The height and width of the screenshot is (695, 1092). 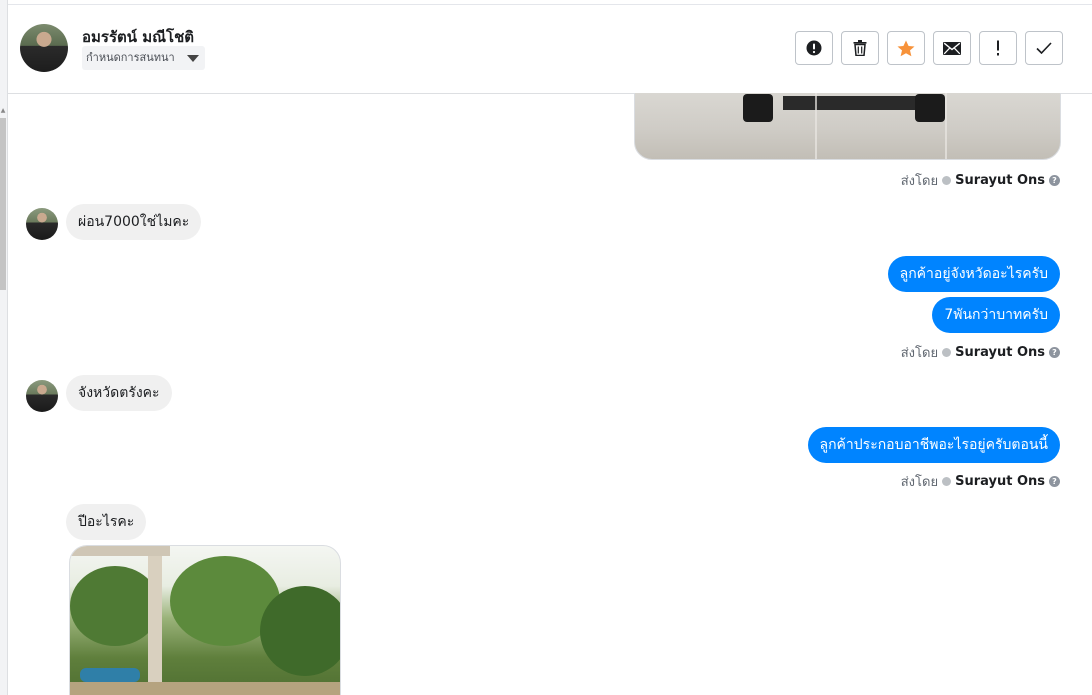 I want to click on star-icon, so click(x=906, y=48).